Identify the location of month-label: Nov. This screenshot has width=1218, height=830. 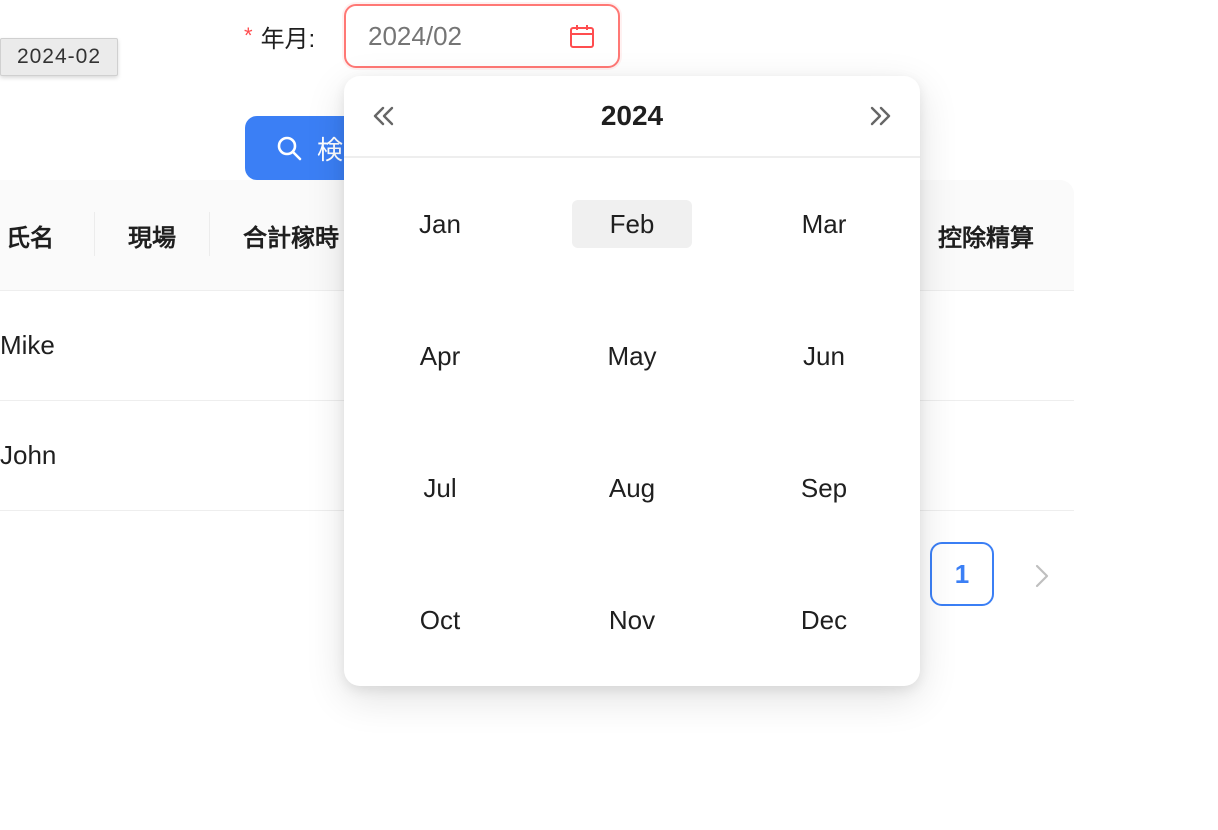
(632, 619).